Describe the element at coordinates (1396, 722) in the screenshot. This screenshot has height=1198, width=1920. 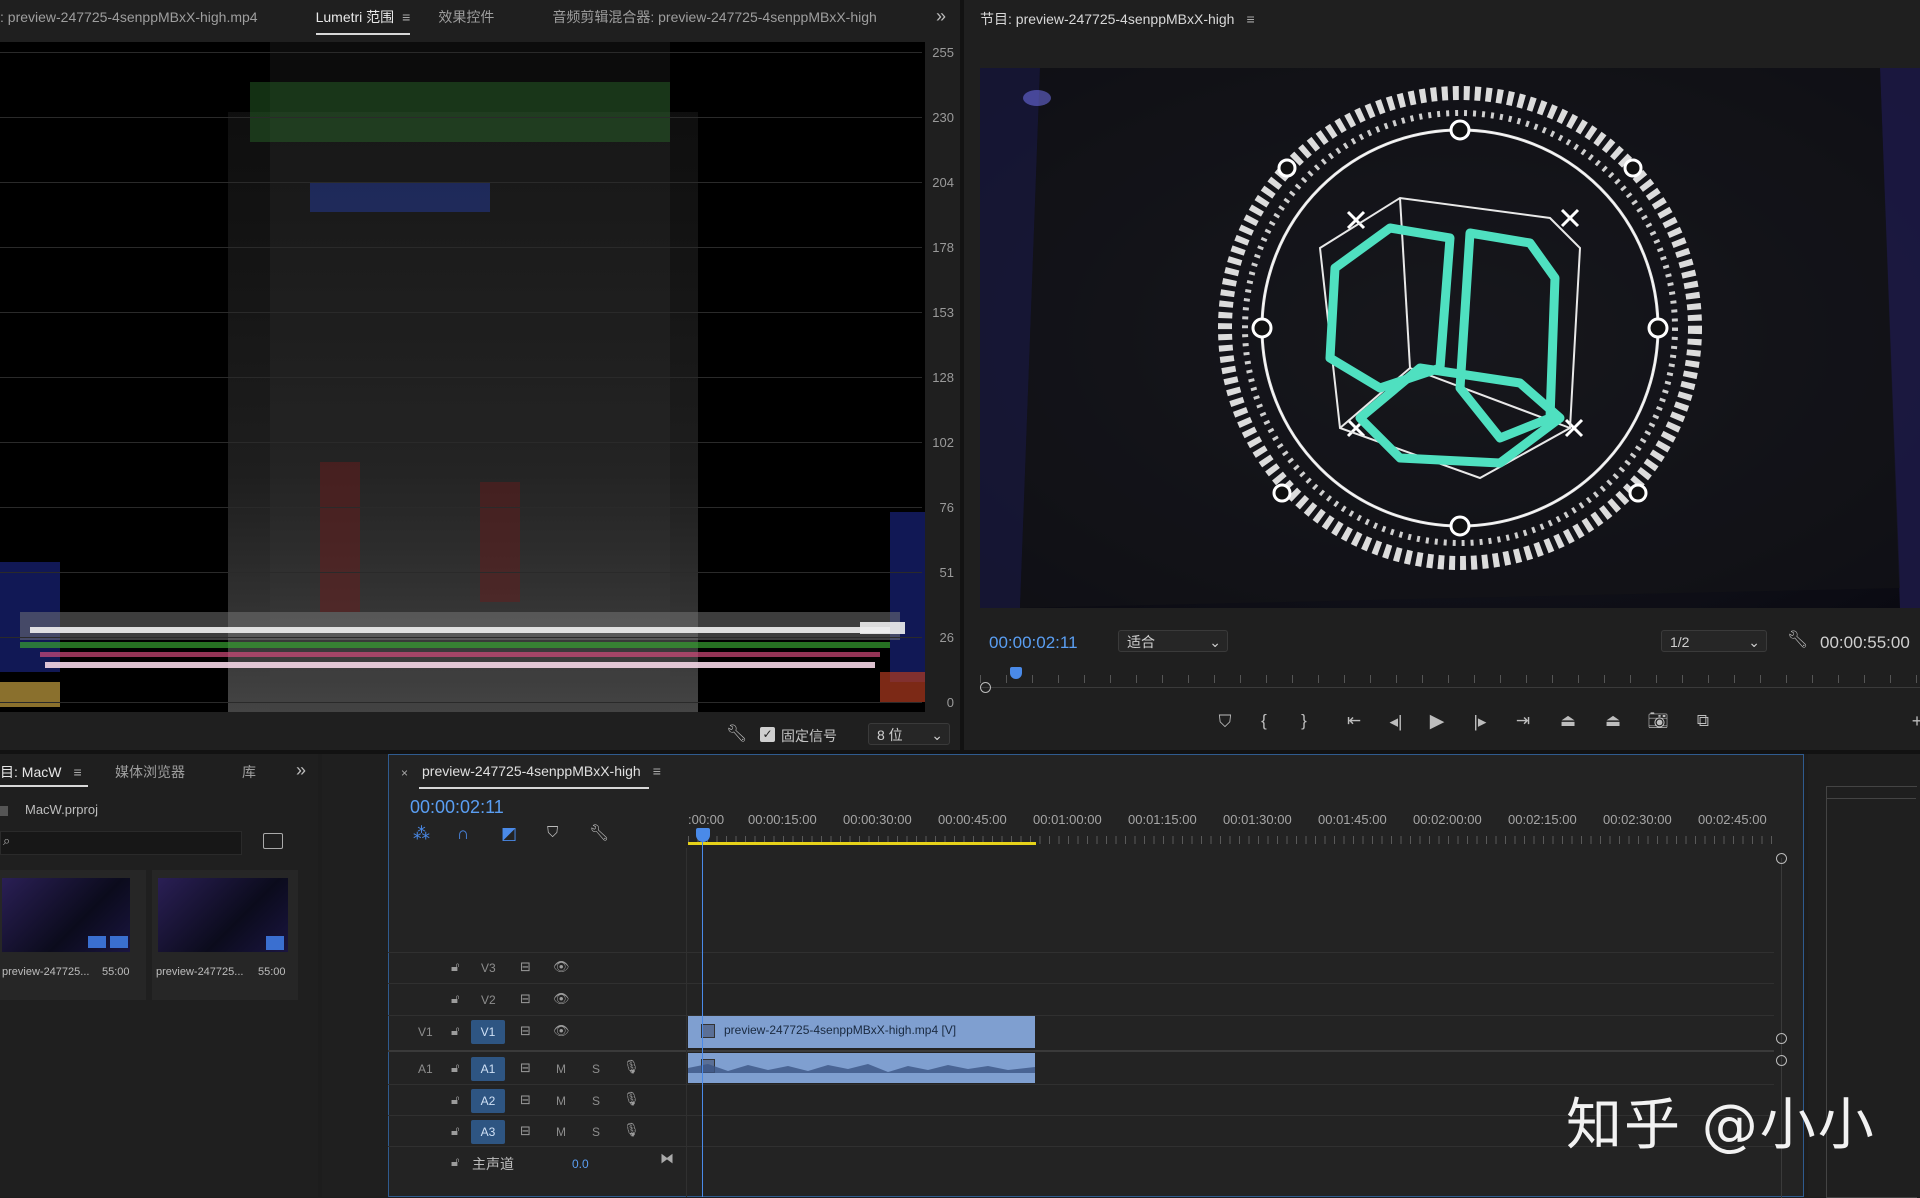
I see `step-back-icon: ◂|` at that location.